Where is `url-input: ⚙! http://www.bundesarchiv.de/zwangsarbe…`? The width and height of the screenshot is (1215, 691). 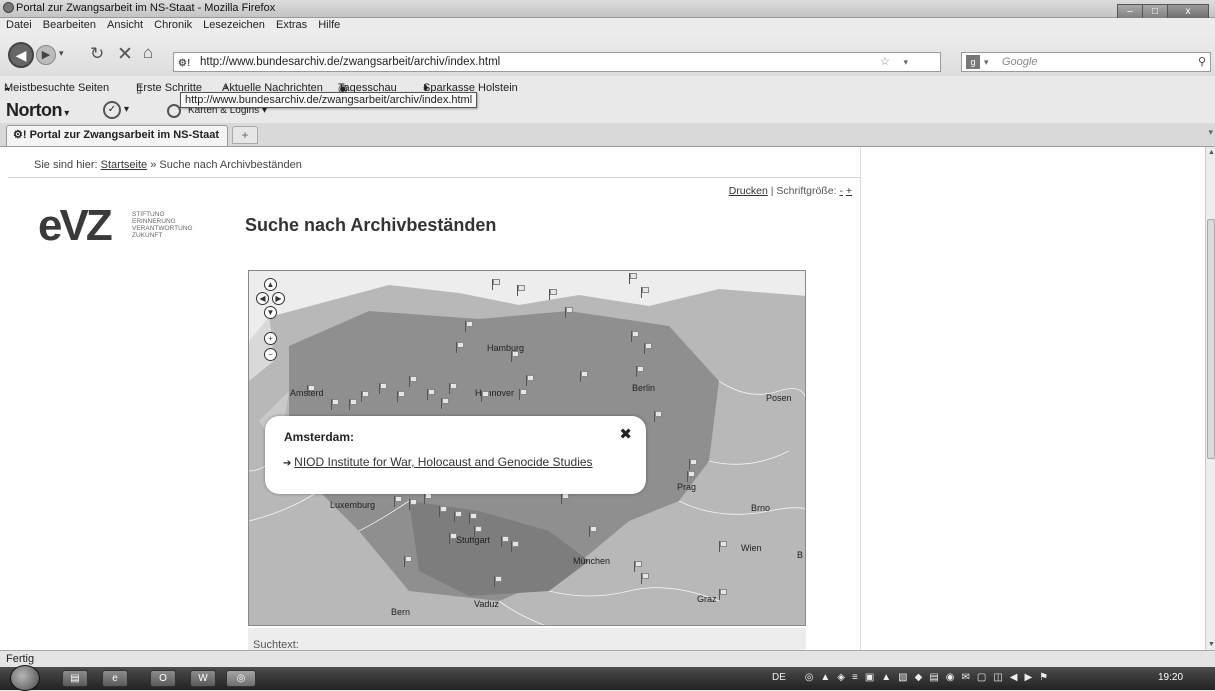
url-input: ⚙! http://www.bundesarchiv.de/zwangsarbe… is located at coordinates (557, 62).